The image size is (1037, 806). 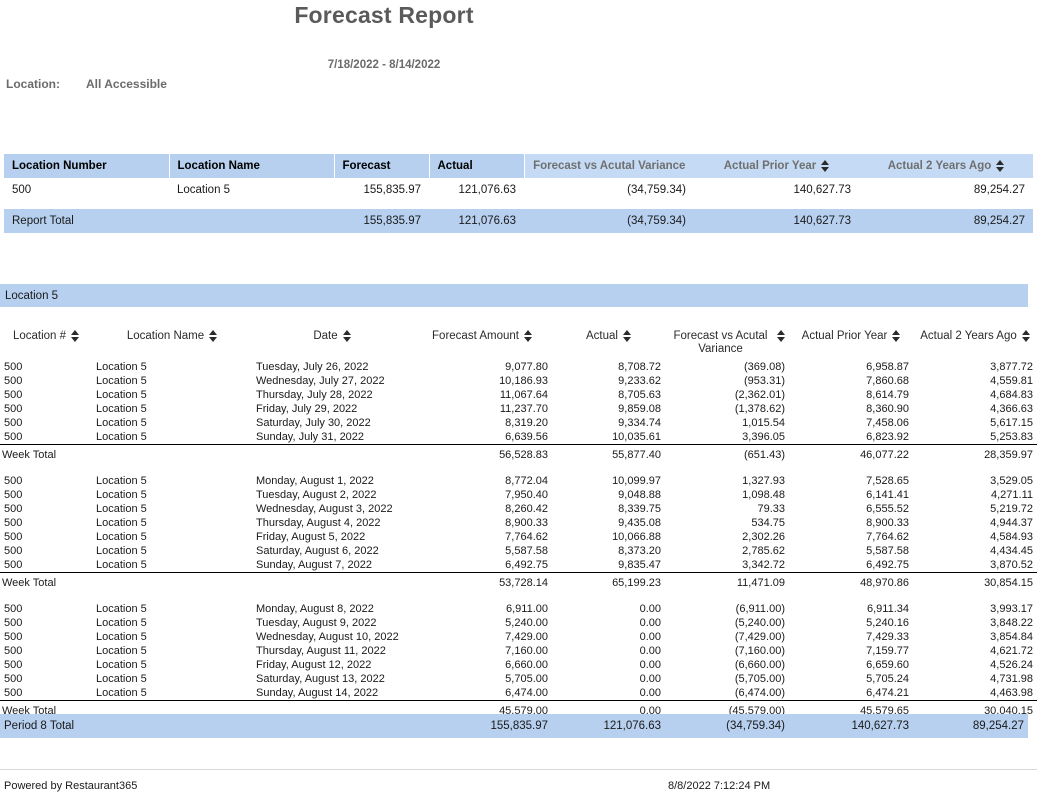 I want to click on summary-total-prior-year: 140,627.73, so click(x=776, y=221).